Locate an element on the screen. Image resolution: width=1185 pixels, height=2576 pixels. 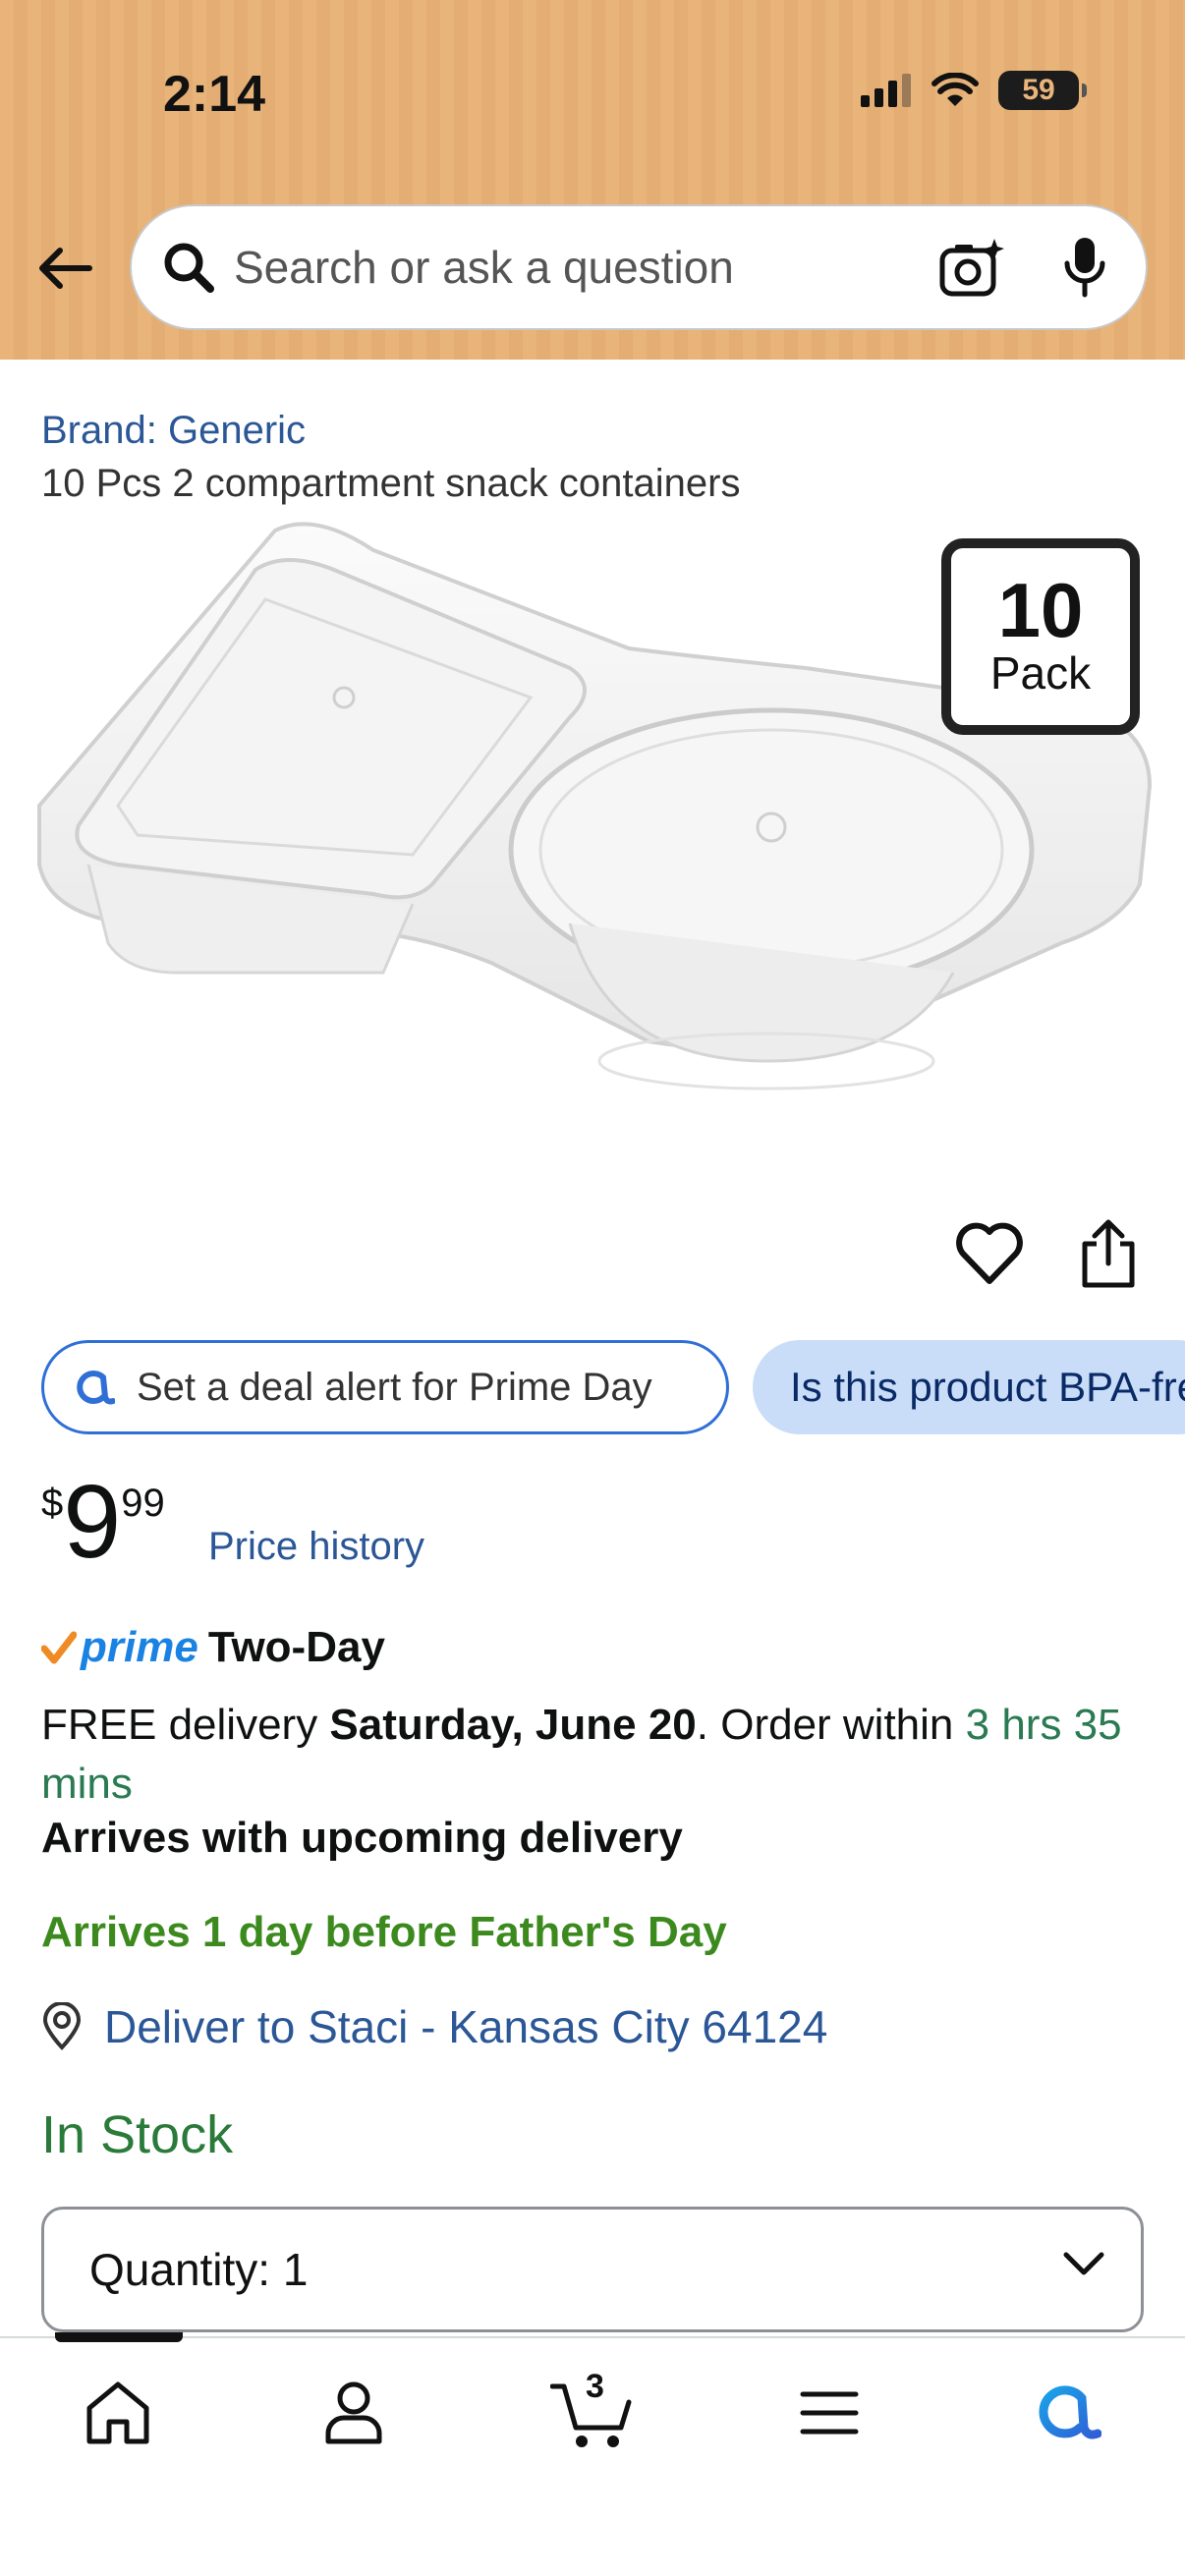
status-time: 2:14 is located at coordinates (215, 94).